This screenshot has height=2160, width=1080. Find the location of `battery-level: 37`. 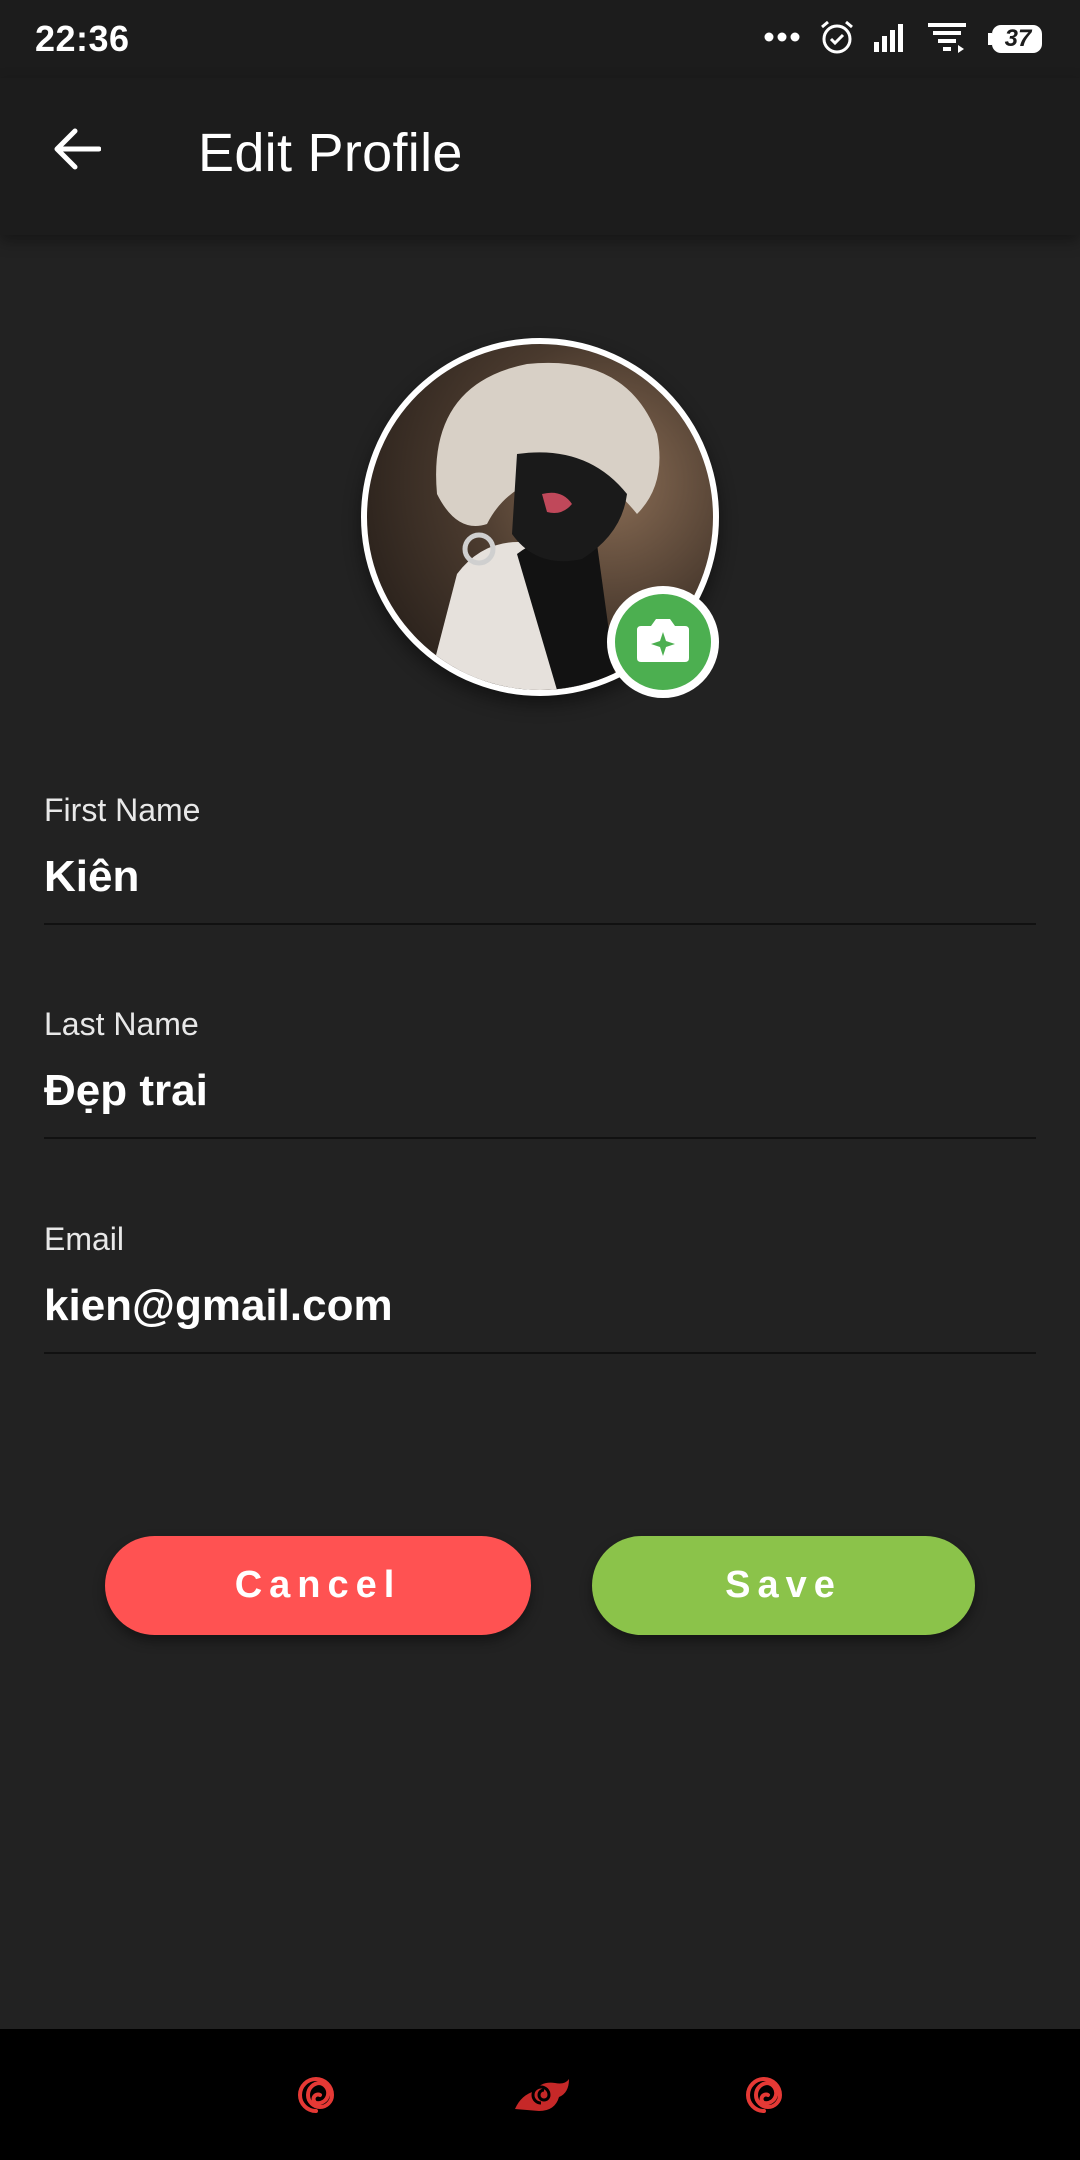

battery-level: 37 is located at coordinates (1018, 38).